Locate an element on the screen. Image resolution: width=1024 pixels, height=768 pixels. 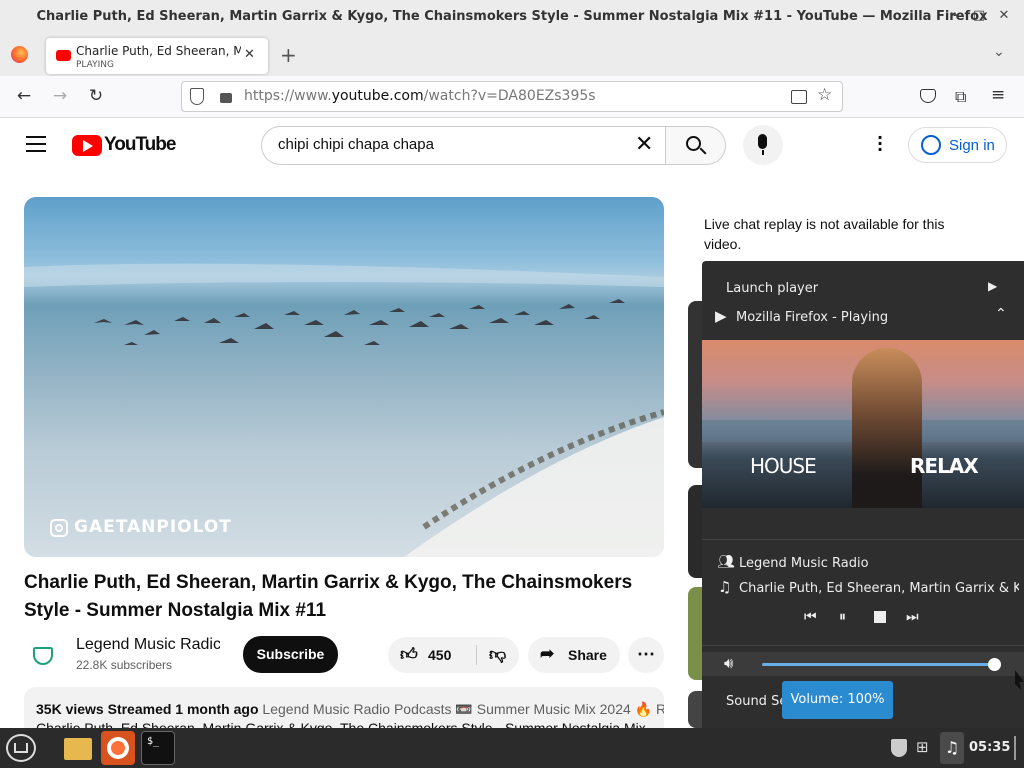
album-art-text-right: RELAX is located at coordinates (944, 466).